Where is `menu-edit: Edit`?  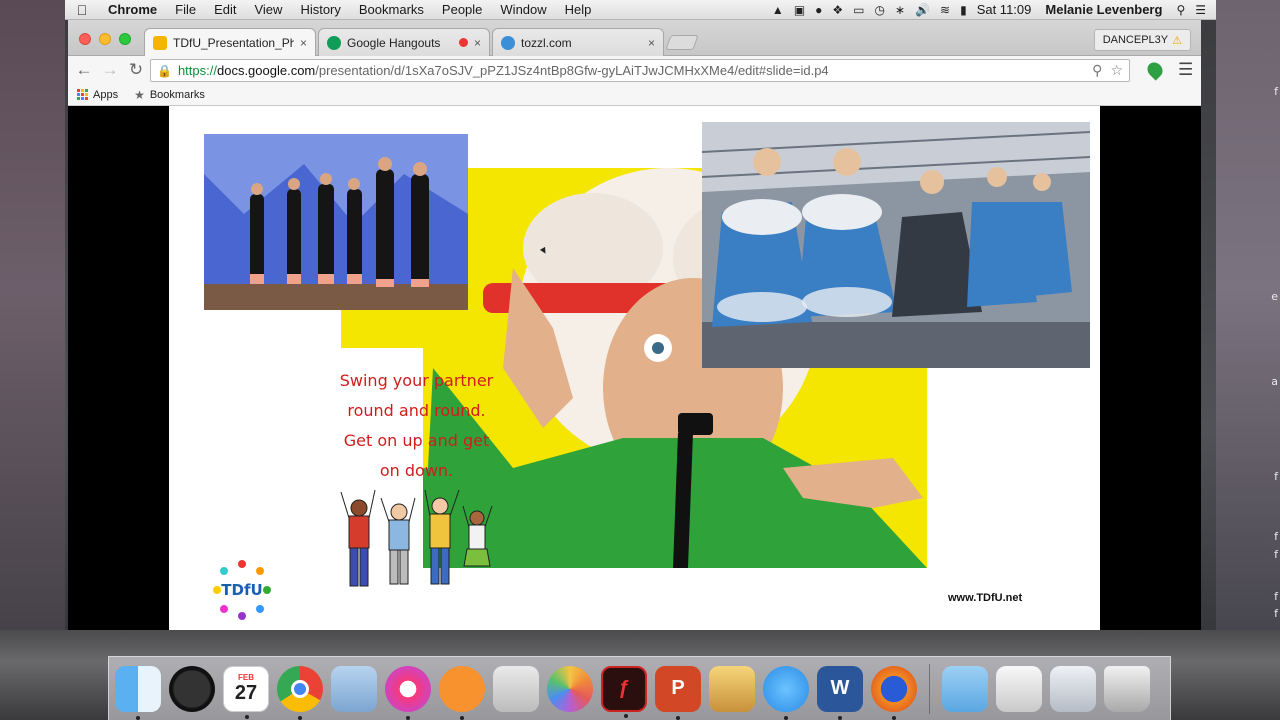 menu-edit: Edit is located at coordinates (225, 9).